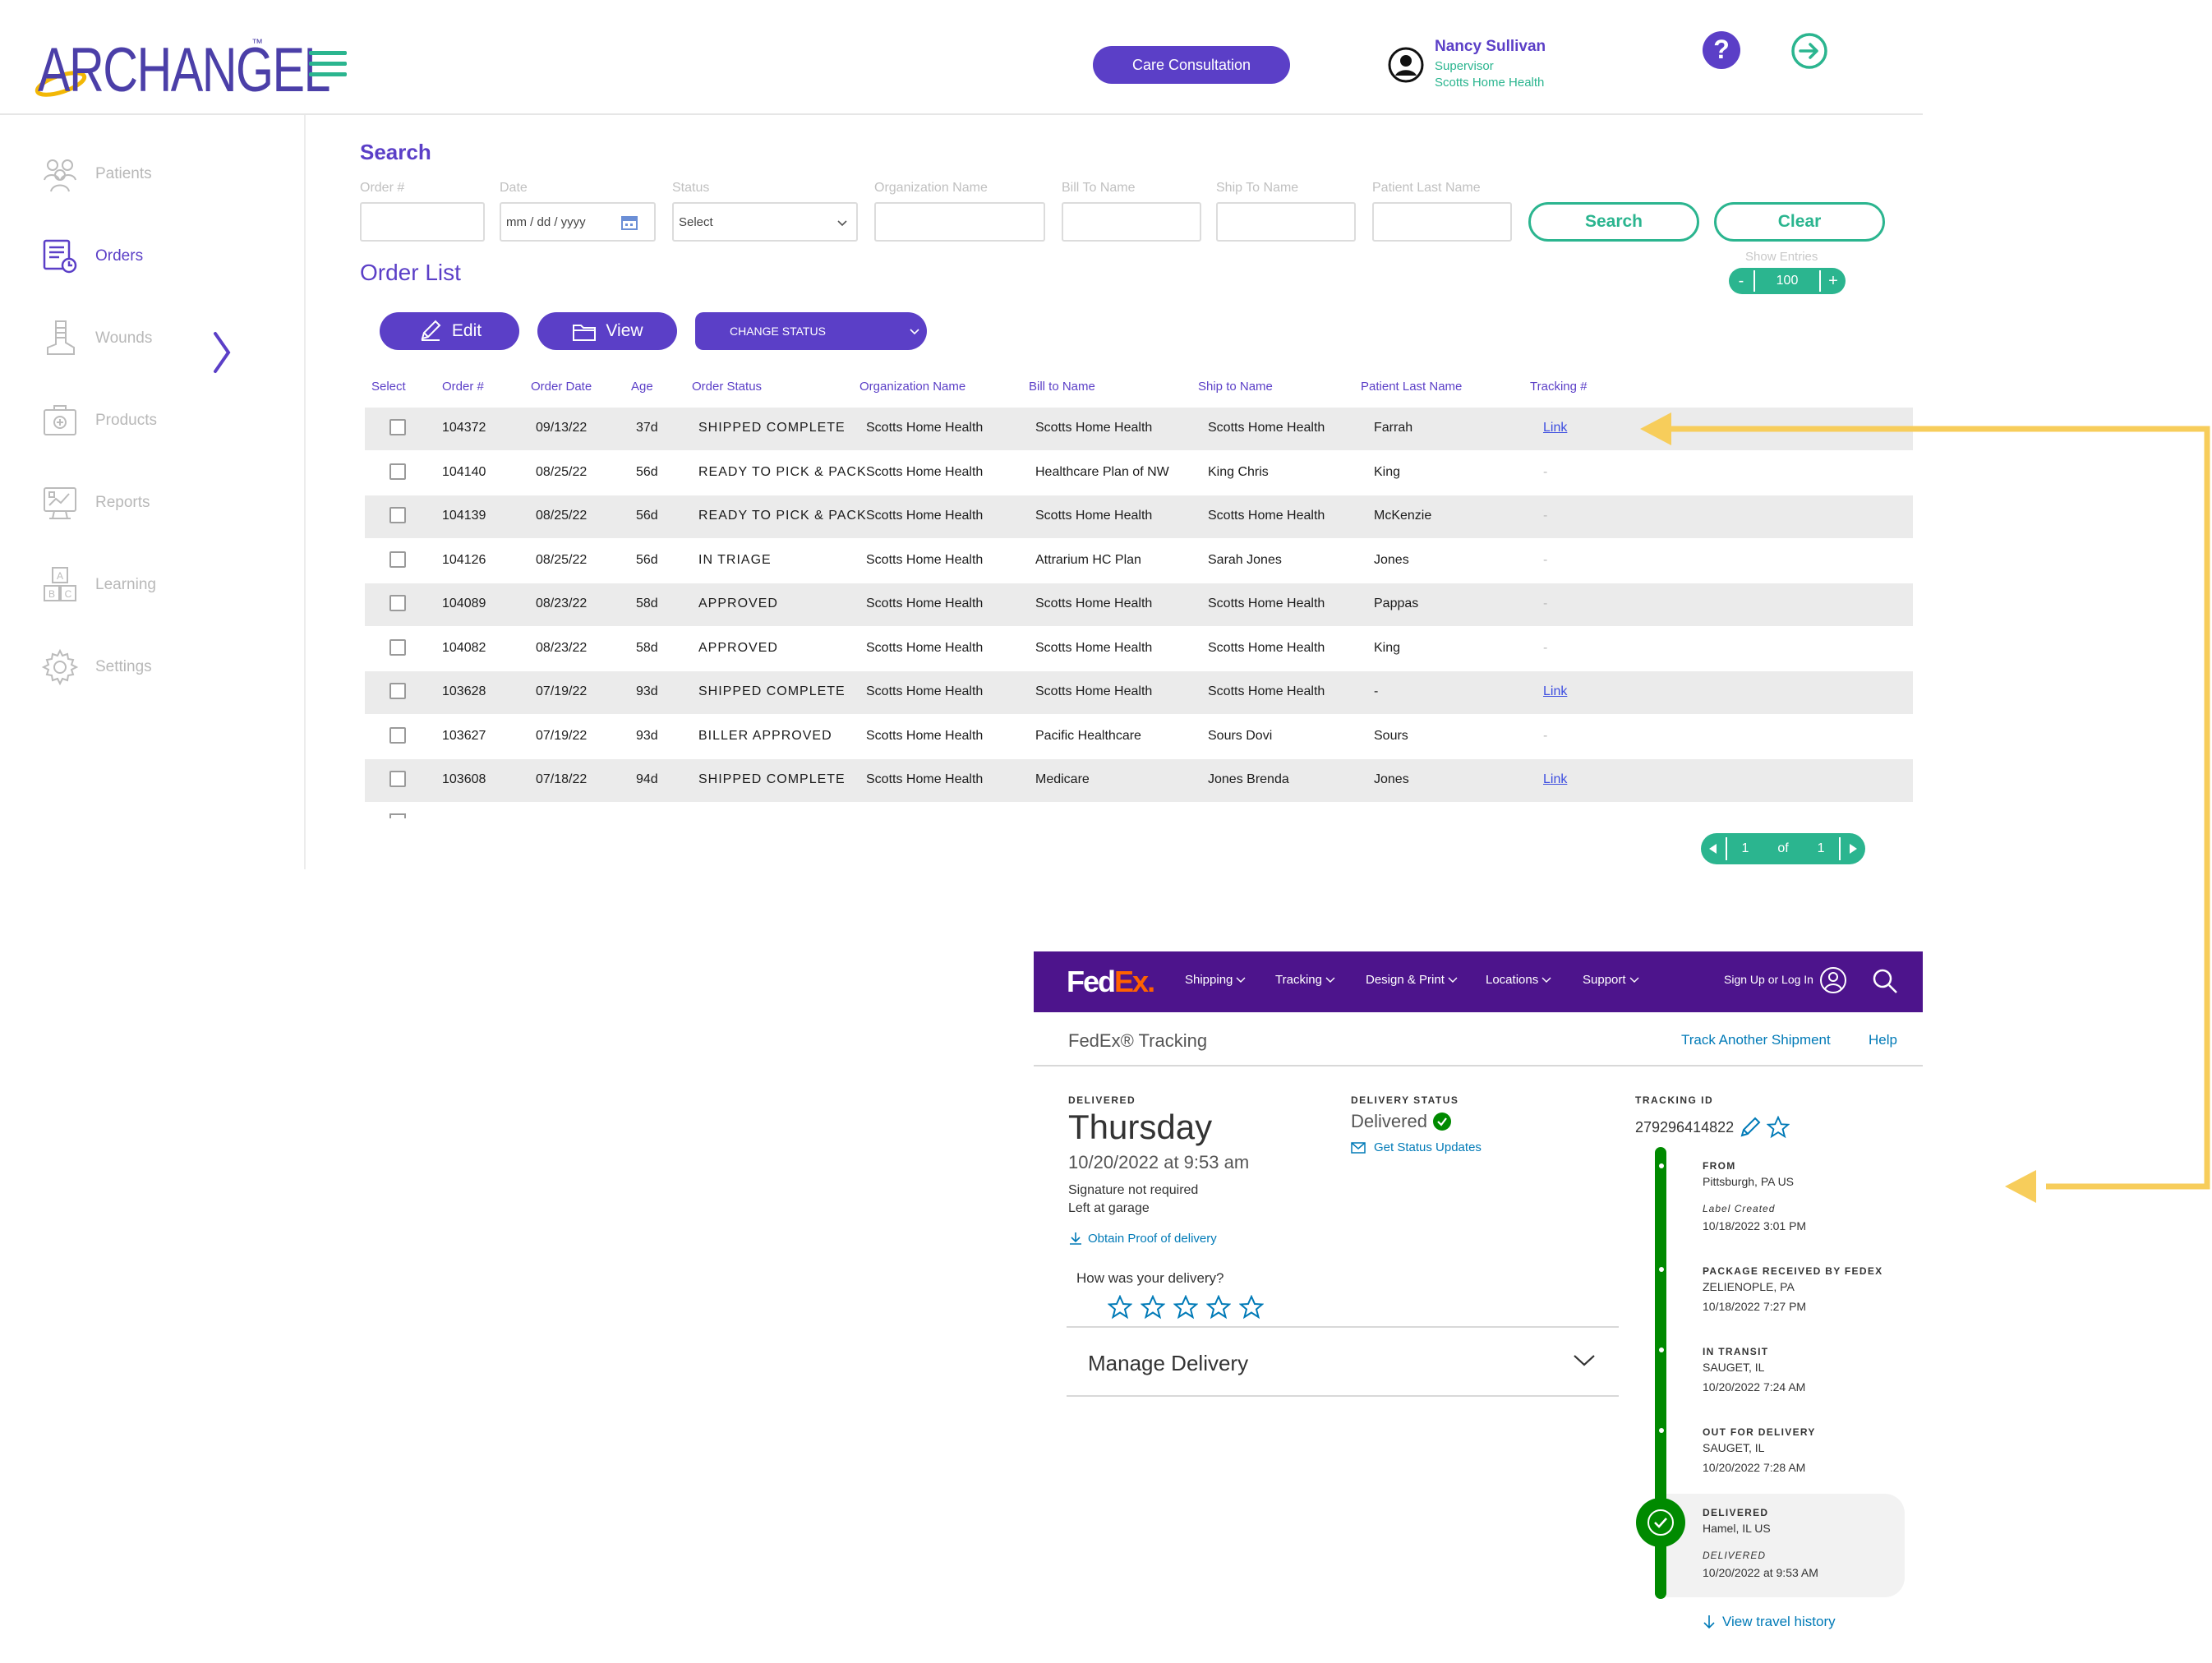 This screenshot has height=1663, width=2212. I want to click on current-page: 1, so click(1745, 848).